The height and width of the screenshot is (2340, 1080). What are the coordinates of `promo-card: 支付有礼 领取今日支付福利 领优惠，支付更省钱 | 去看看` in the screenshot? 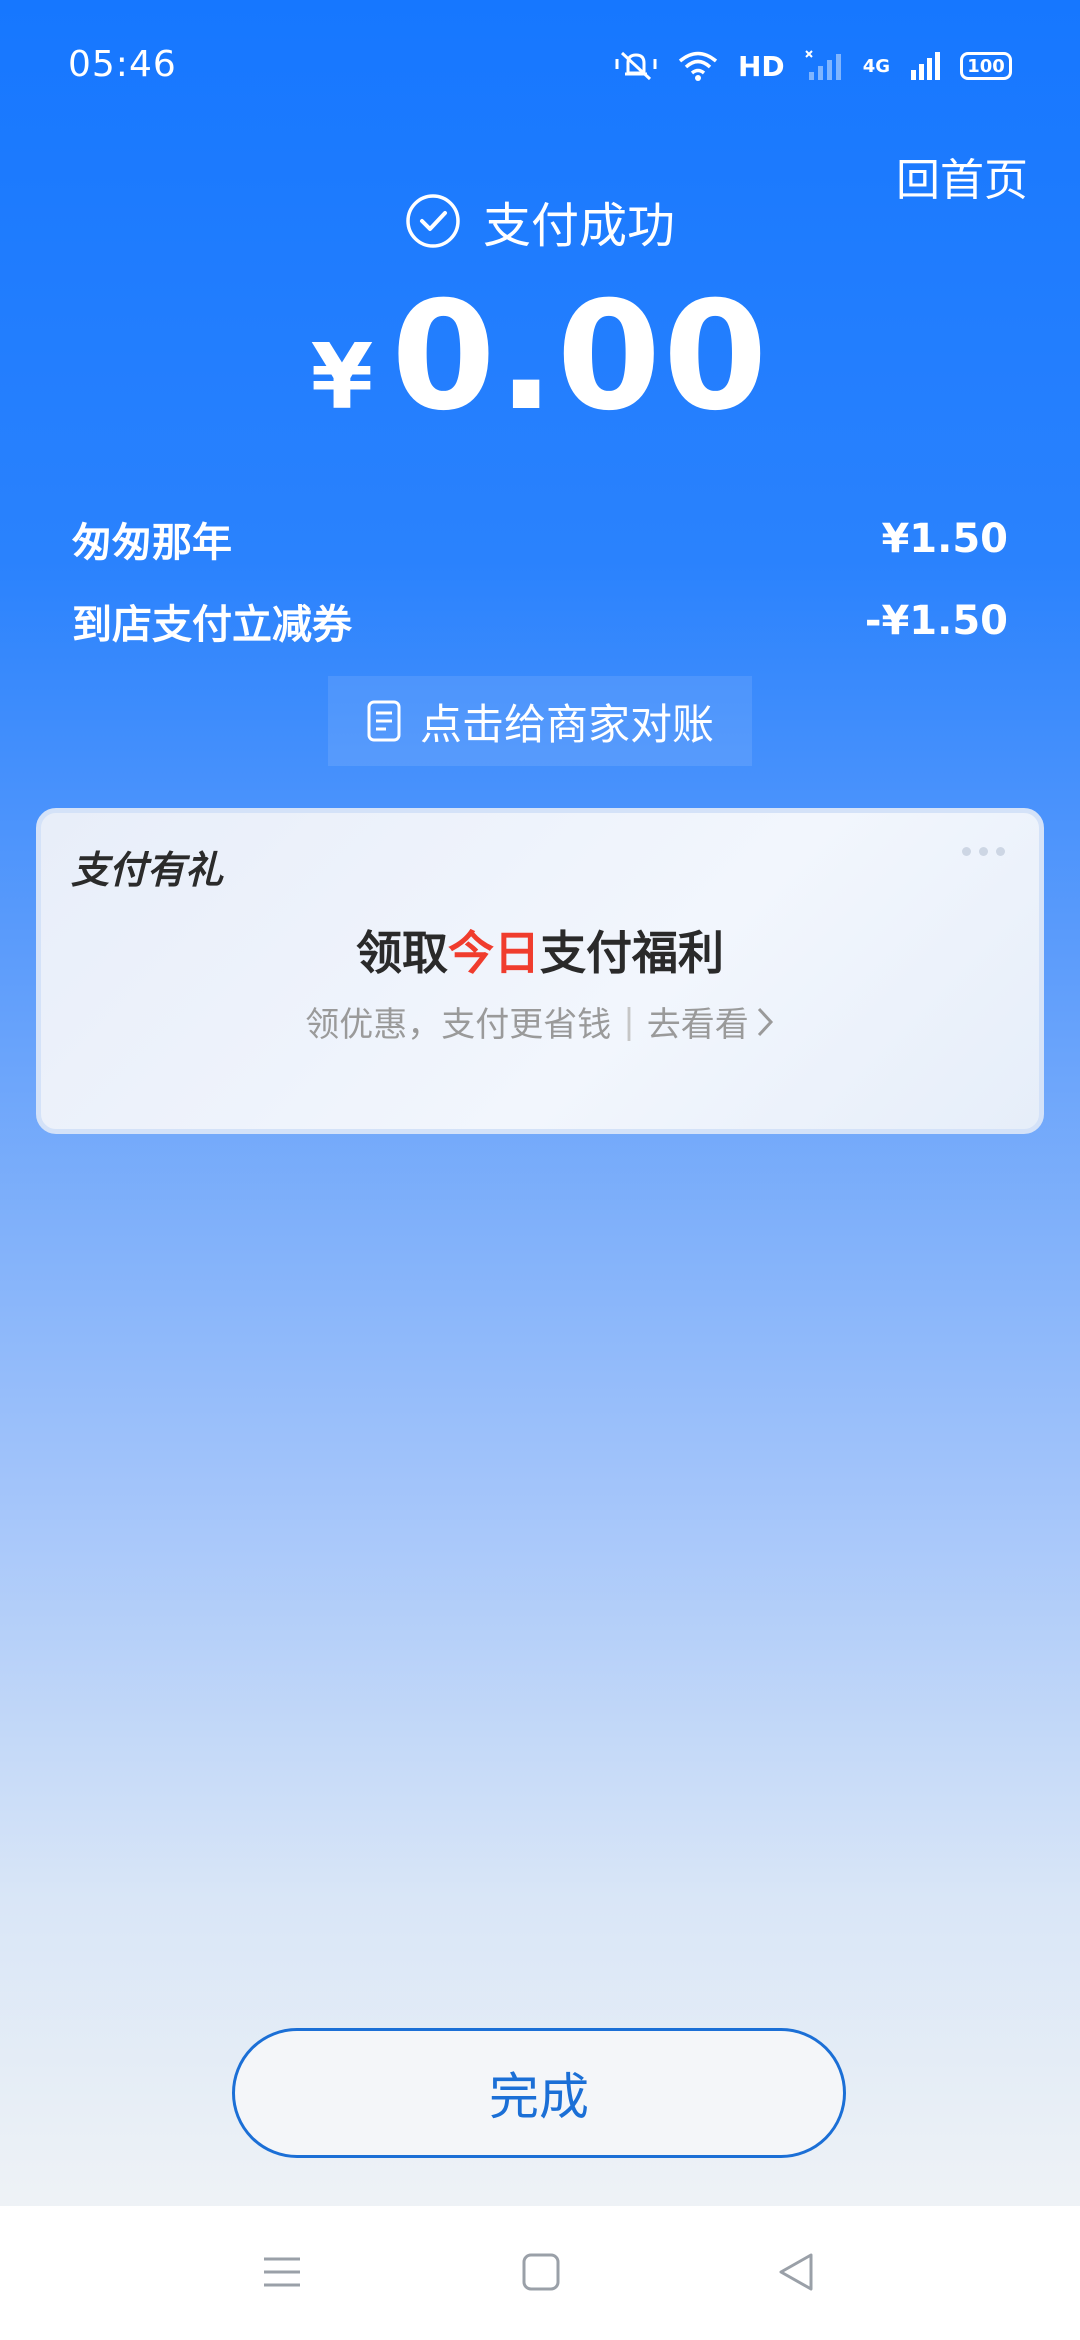 It's located at (540, 971).